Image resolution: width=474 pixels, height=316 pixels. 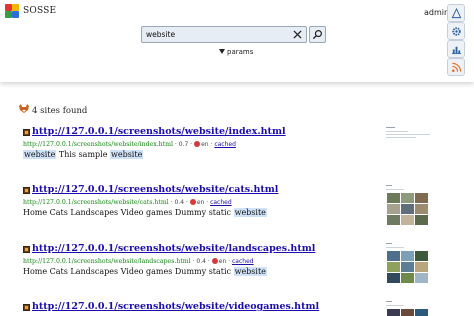 I want to click on search-box, so click(x=224, y=34).